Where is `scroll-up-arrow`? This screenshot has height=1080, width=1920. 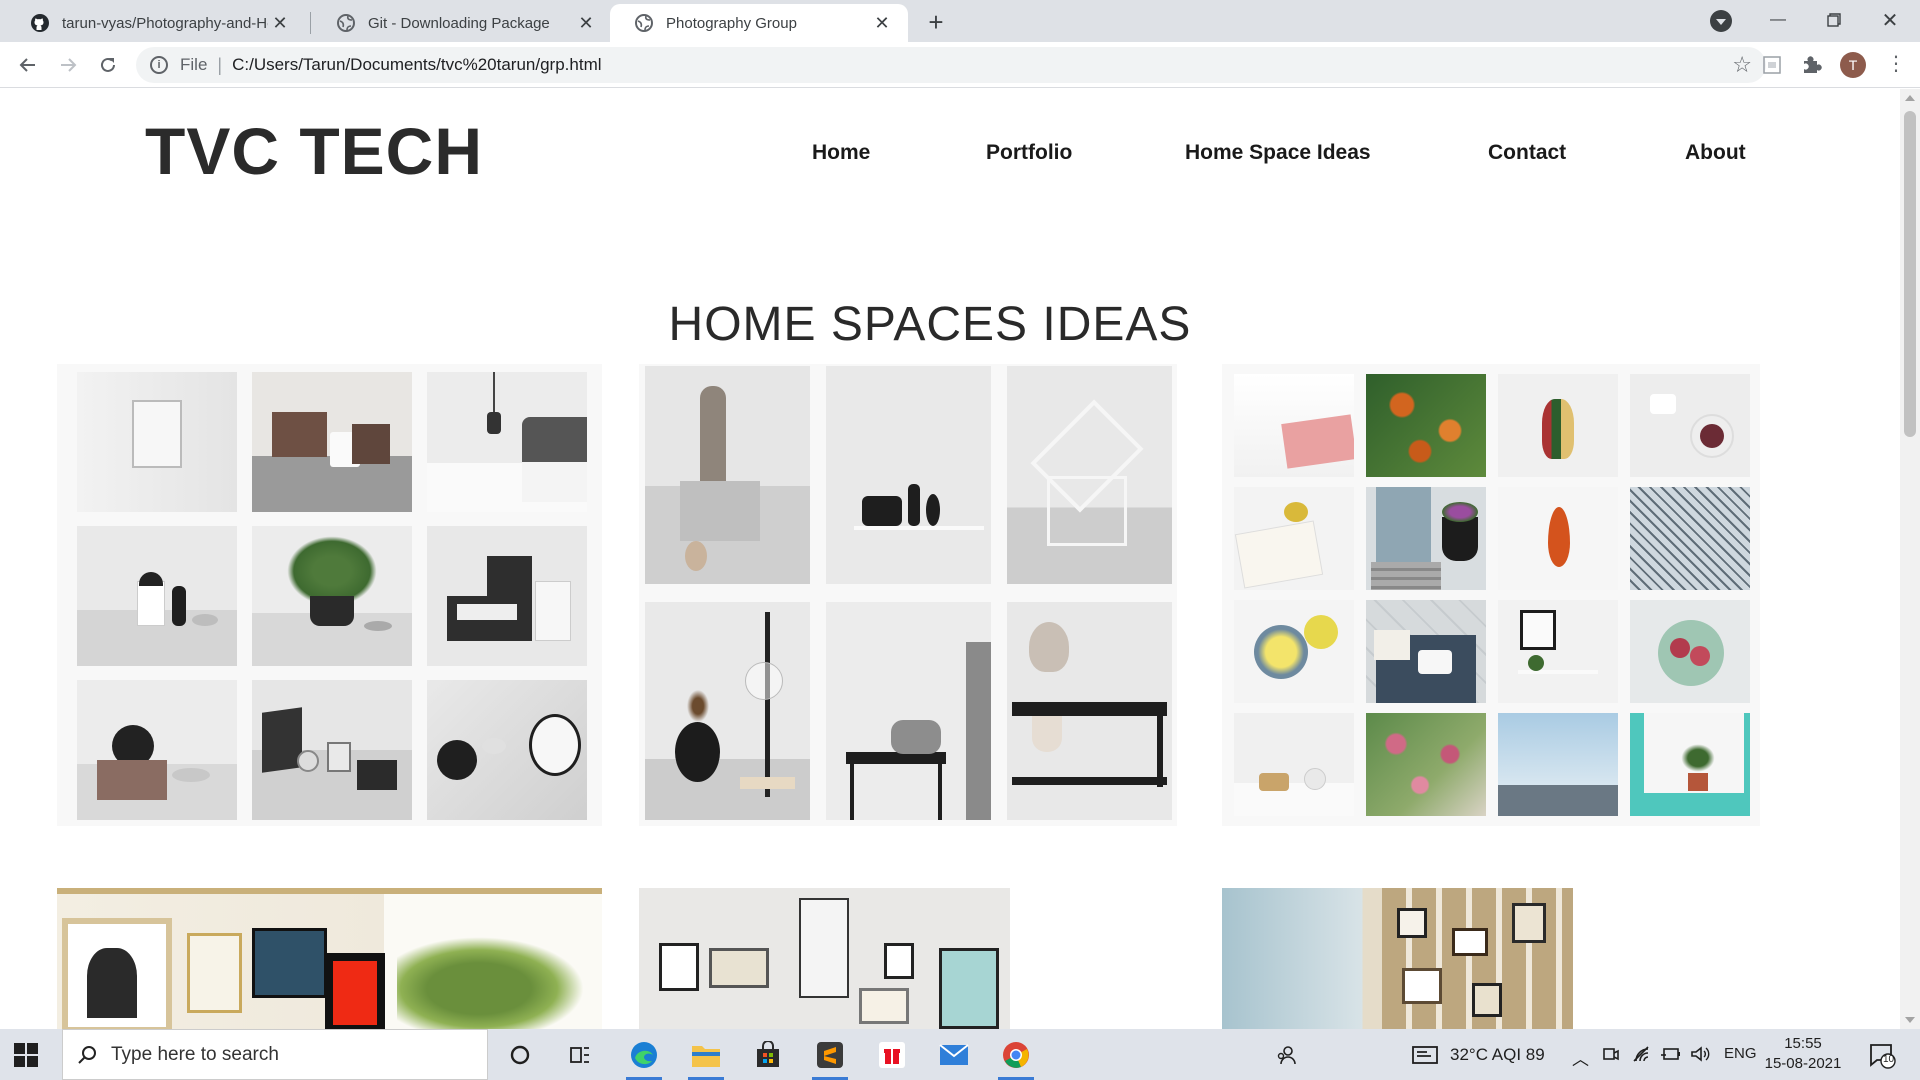
scroll-up-arrow is located at coordinates (1910, 98).